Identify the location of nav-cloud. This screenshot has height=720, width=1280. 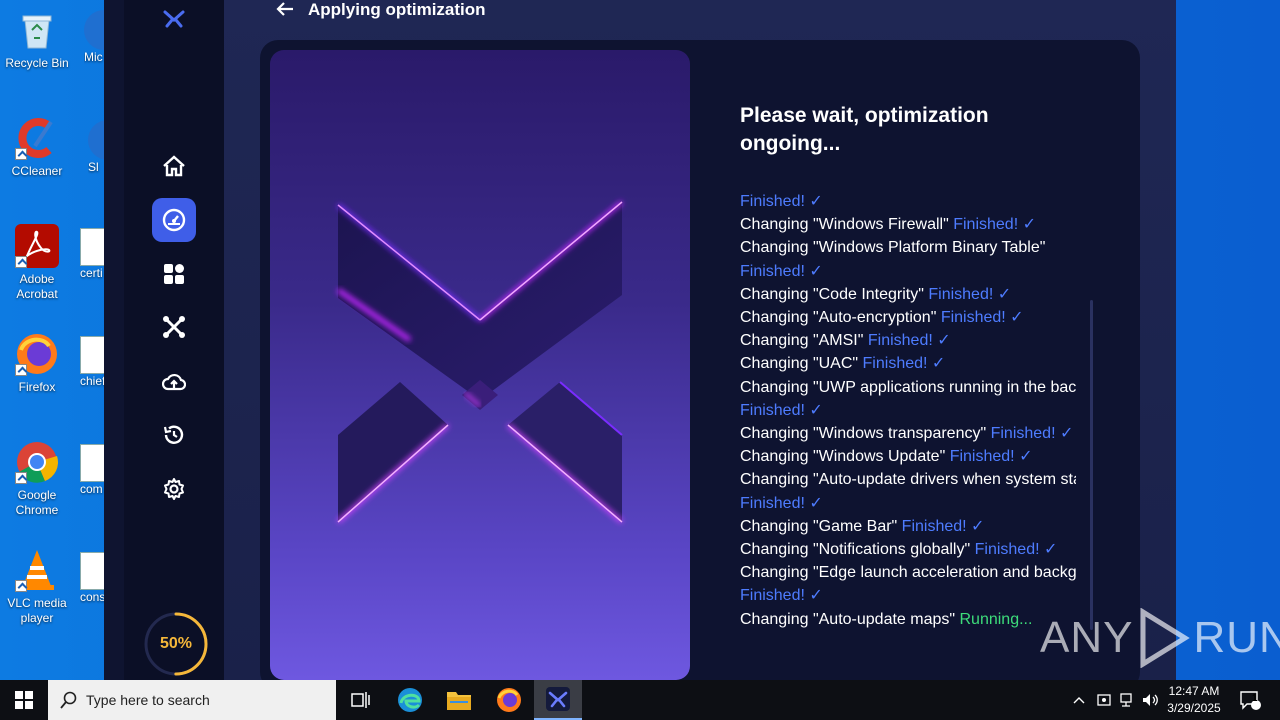
(174, 382).